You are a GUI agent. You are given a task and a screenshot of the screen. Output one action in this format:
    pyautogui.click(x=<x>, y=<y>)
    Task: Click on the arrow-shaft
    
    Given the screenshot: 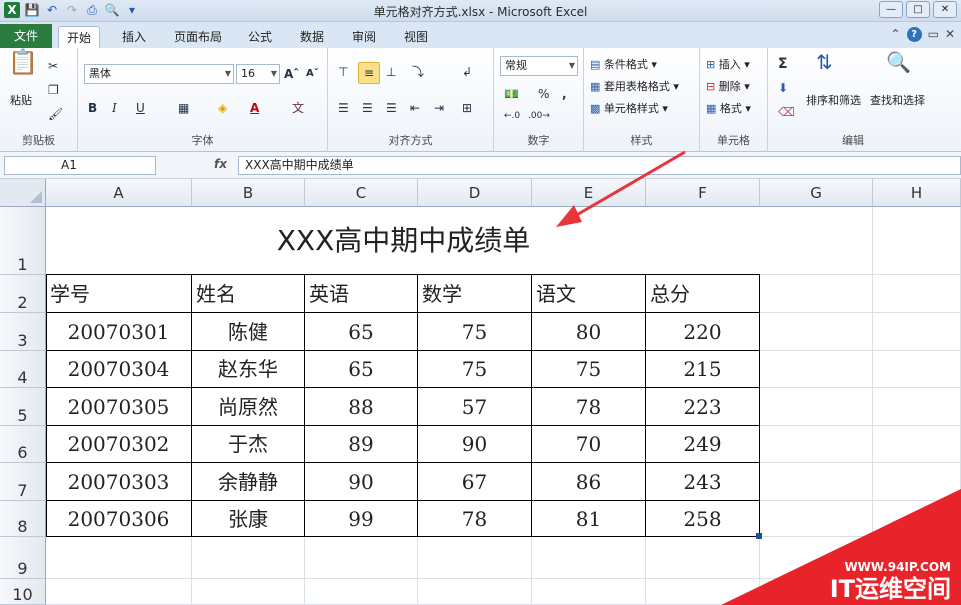 What is the action you would take?
    pyautogui.click(x=626, y=186)
    